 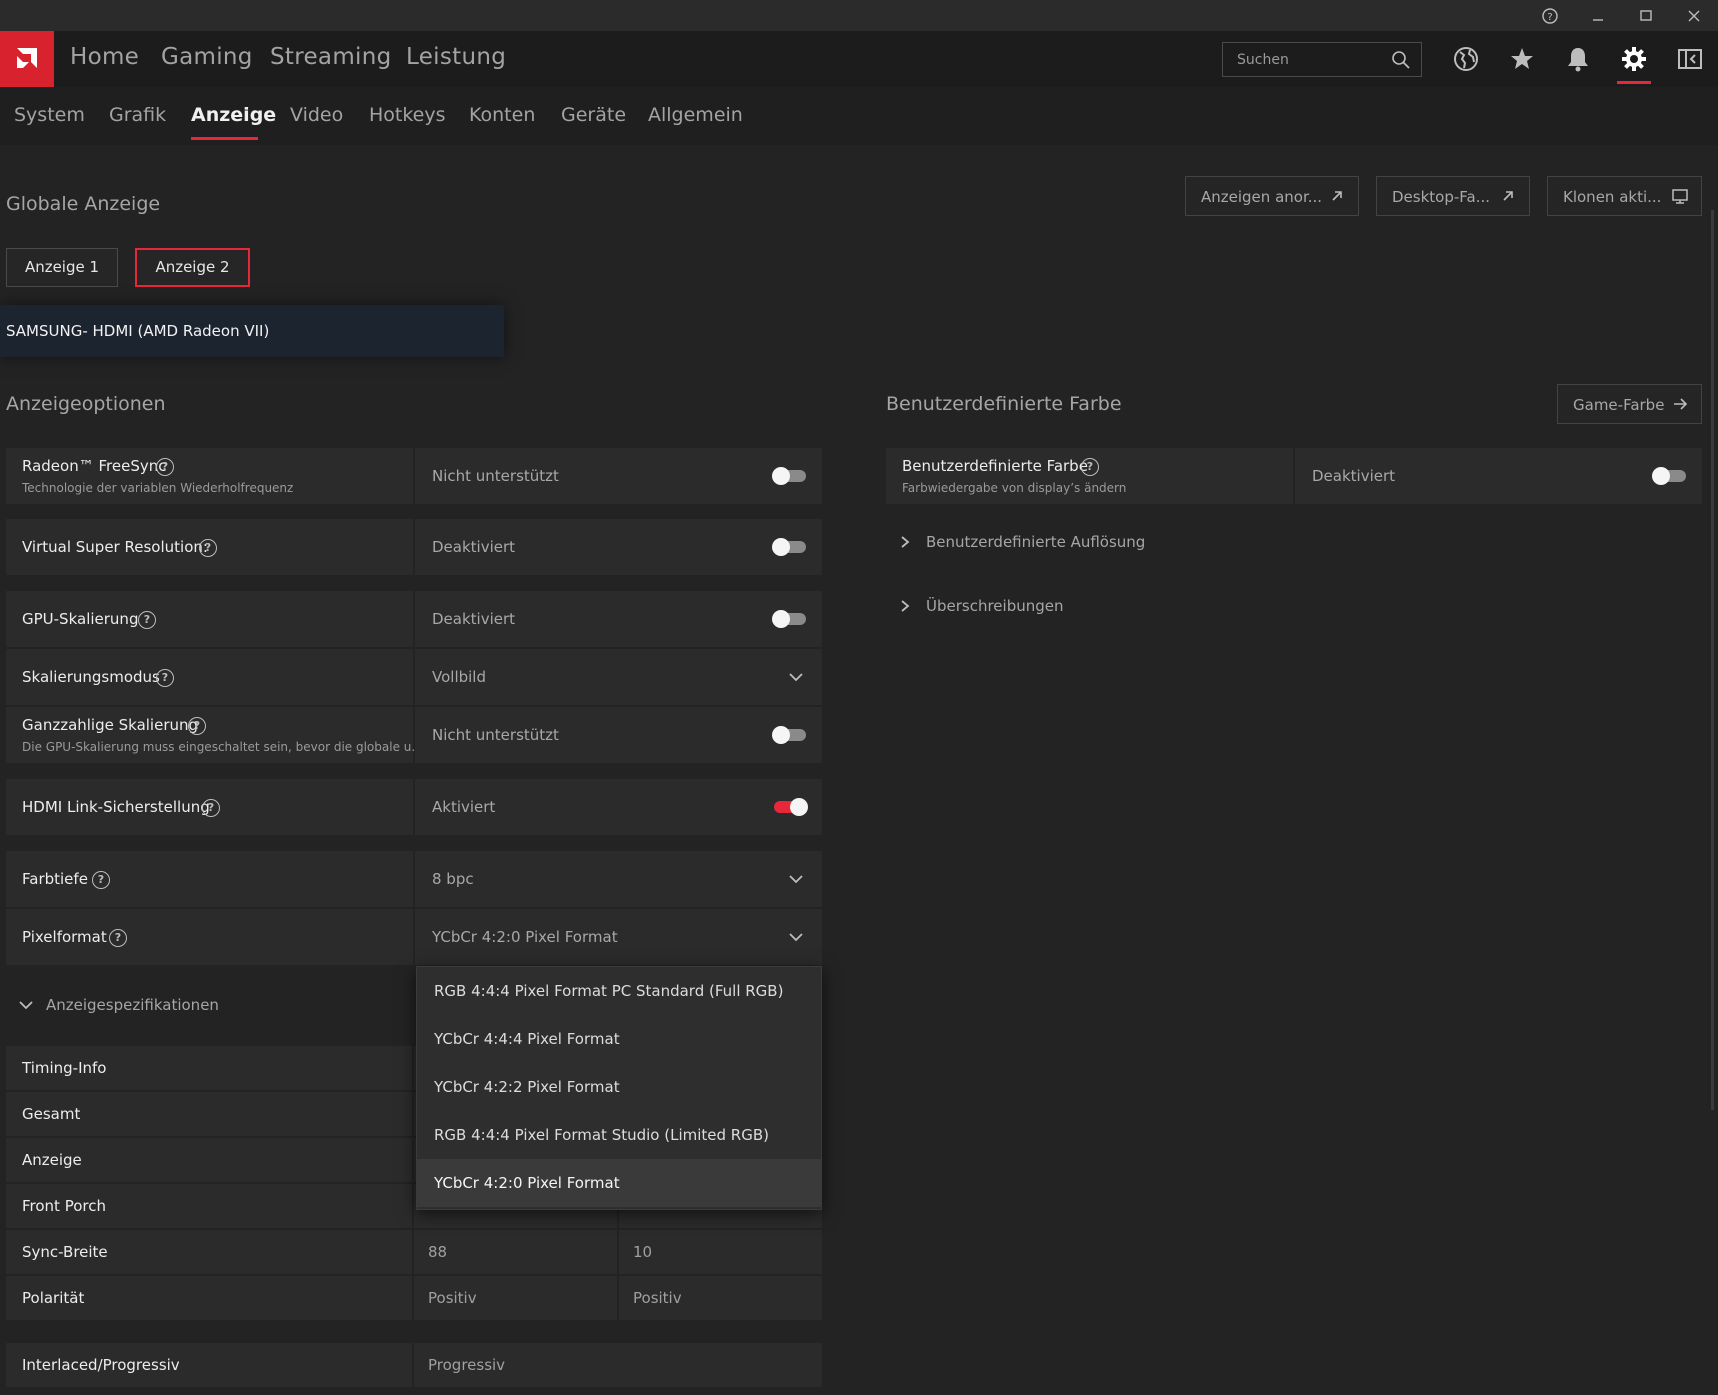 What do you see at coordinates (209, 879) in the screenshot?
I see `color-depth-label-cell: Farbtiefe ?` at bounding box center [209, 879].